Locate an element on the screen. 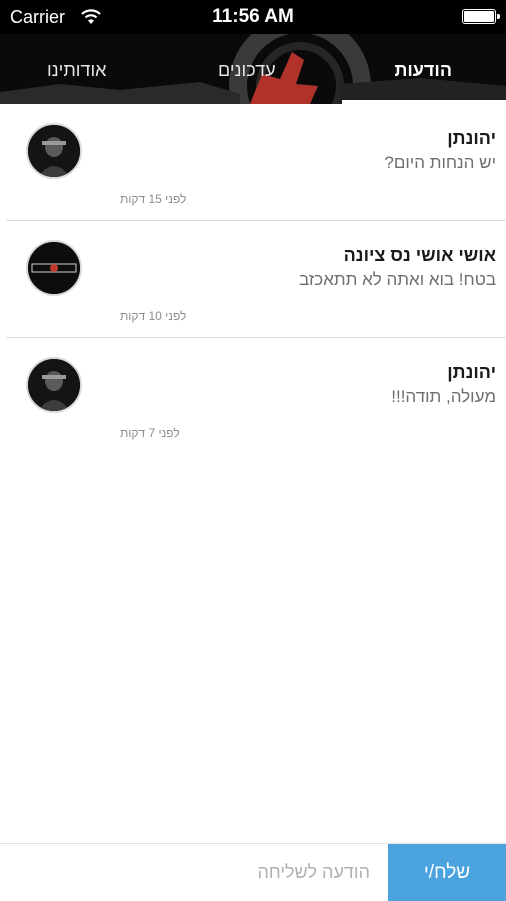 The height and width of the screenshot is (901, 506). sender-name: אושי אושי נס ציונה is located at coordinates (419, 255).